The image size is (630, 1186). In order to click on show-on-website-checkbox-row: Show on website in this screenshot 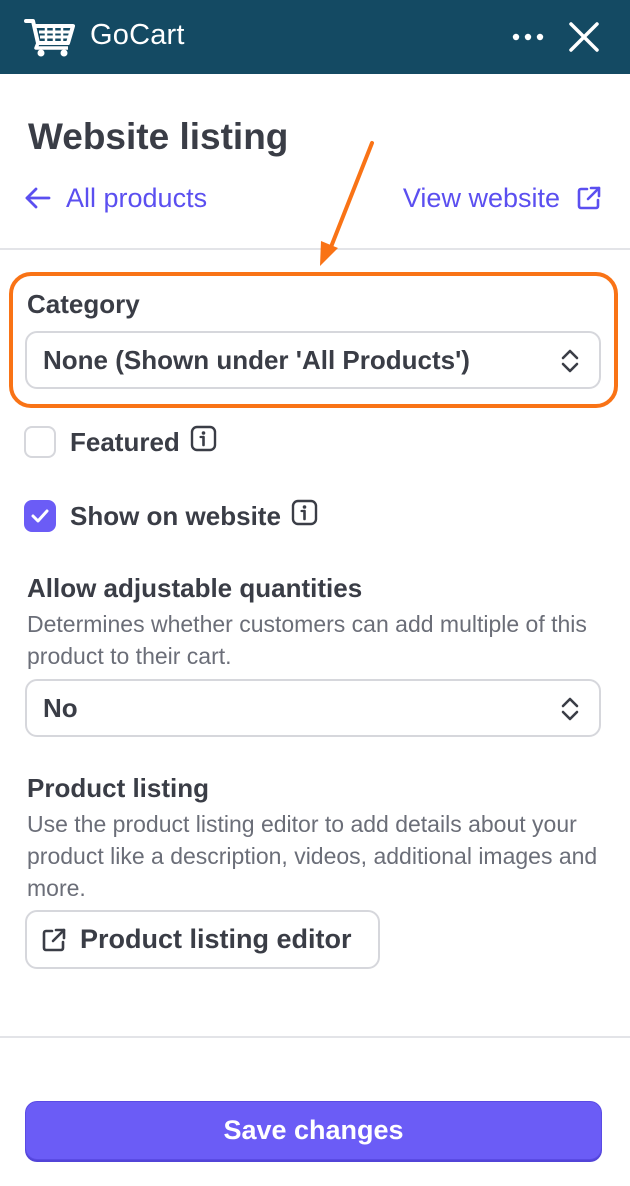, I will do `click(171, 516)`.